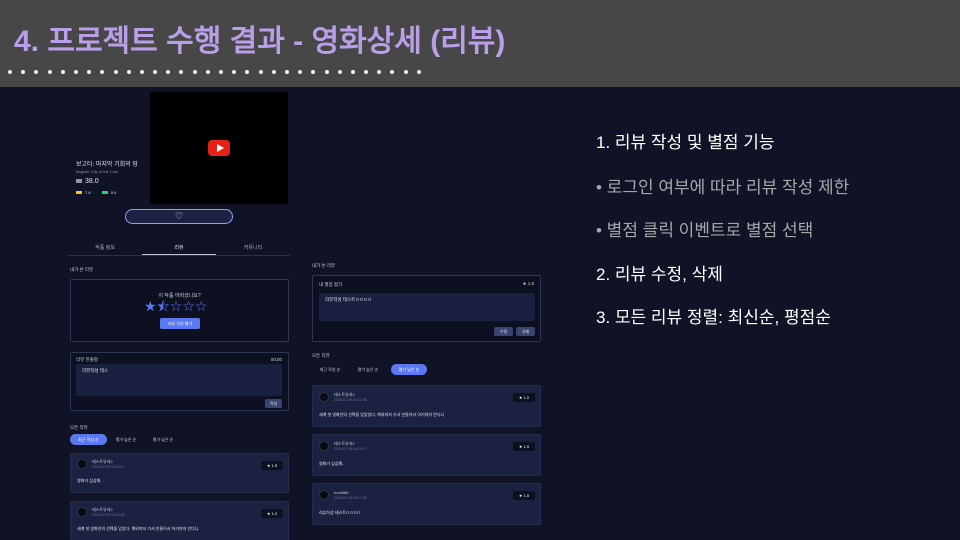  I want to click on feature-subitem-login: • 로그인 여부에 따라 리뷰 작성 제한, so click(723, 187).